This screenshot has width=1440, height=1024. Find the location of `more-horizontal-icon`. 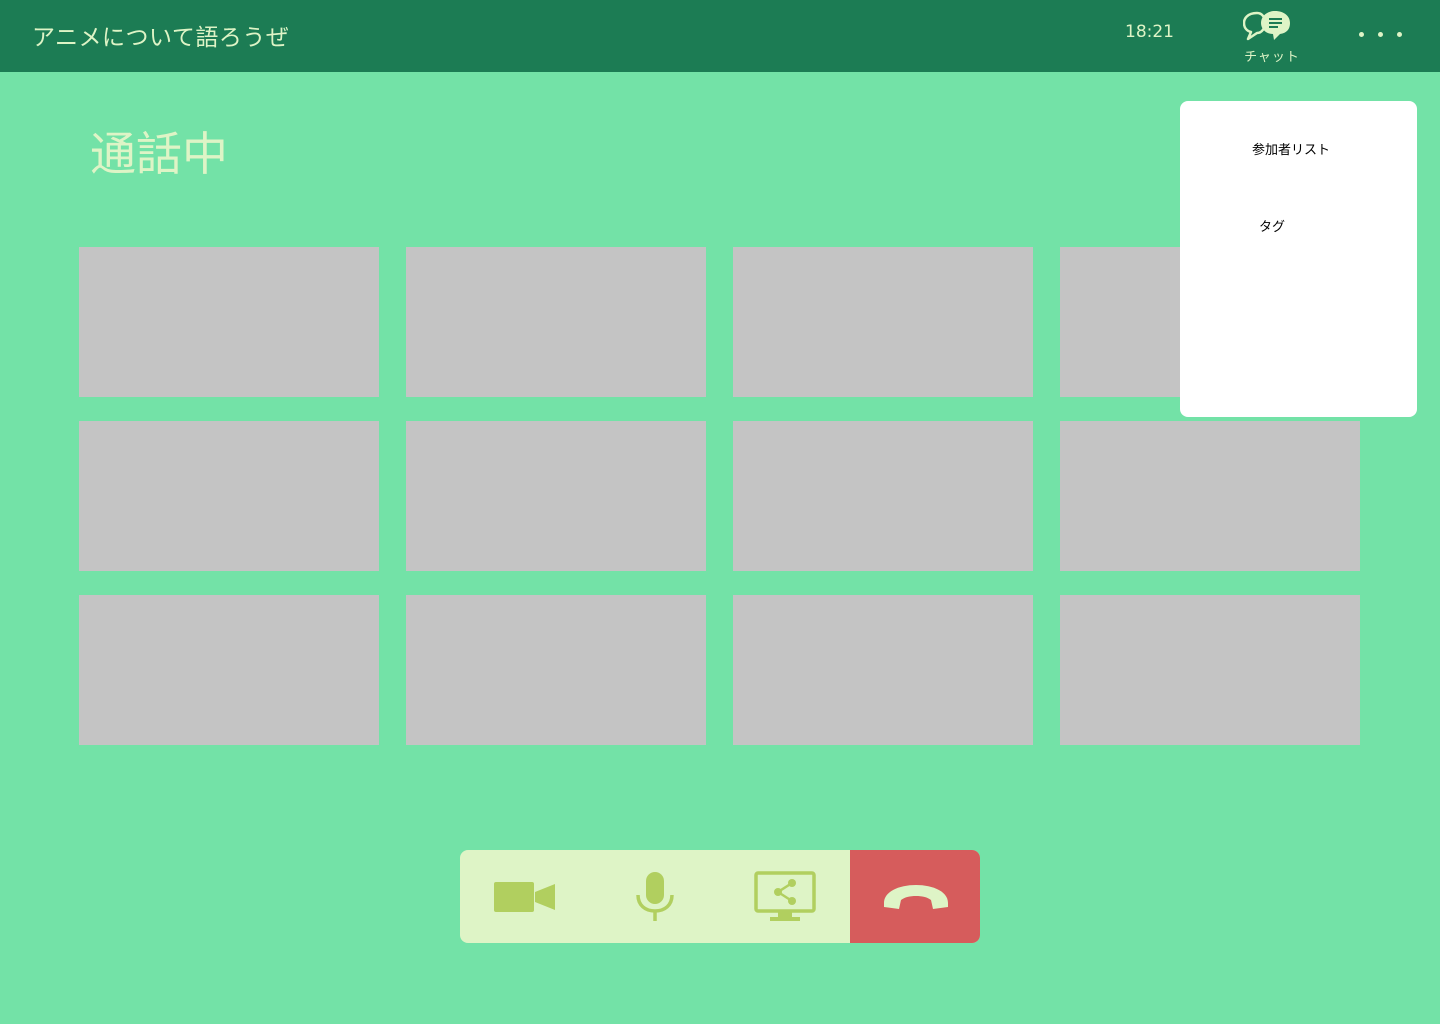

more-horizontal-icon is located at coordinates (1361, 34).